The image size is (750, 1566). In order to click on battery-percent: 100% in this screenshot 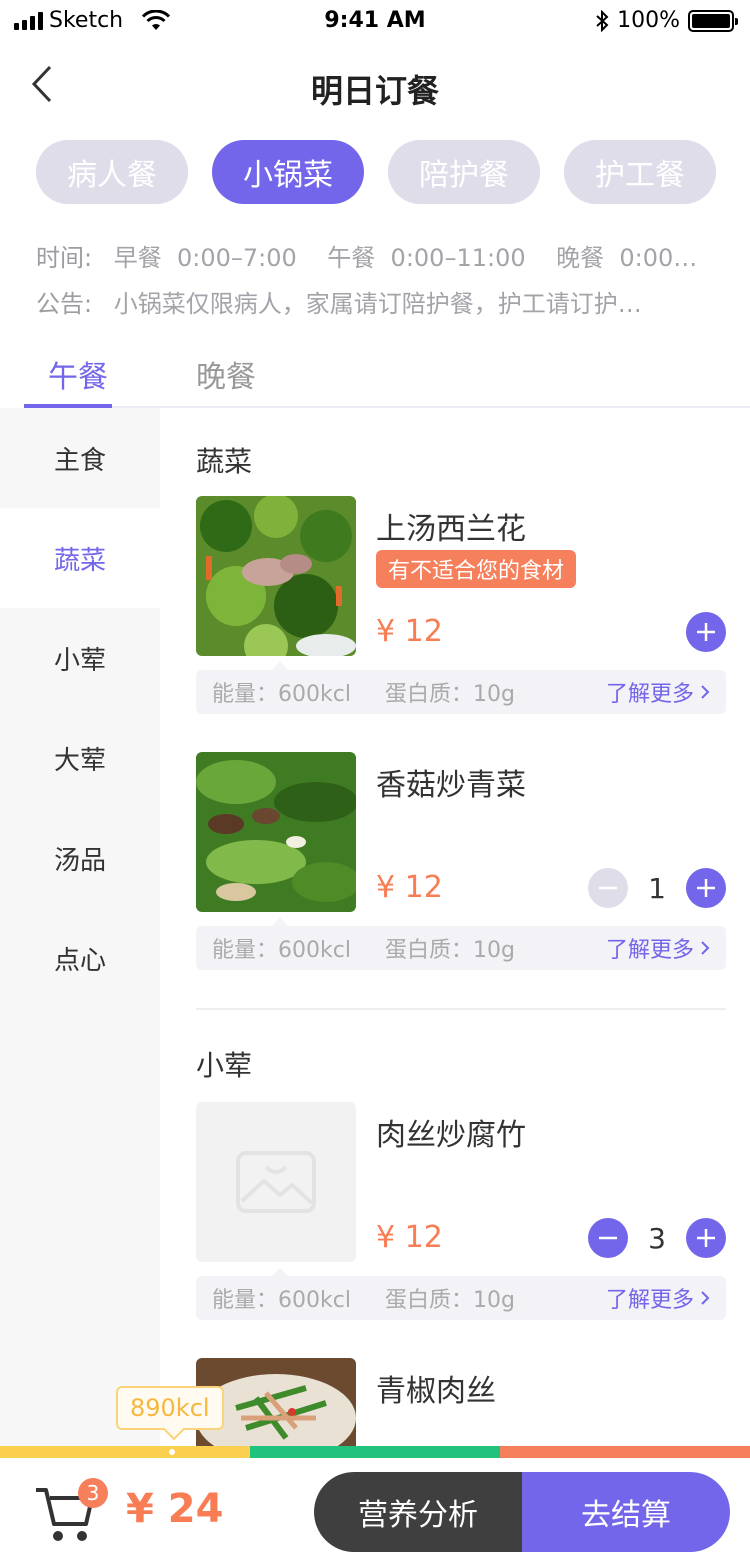, I will do `click(648, 20)`.